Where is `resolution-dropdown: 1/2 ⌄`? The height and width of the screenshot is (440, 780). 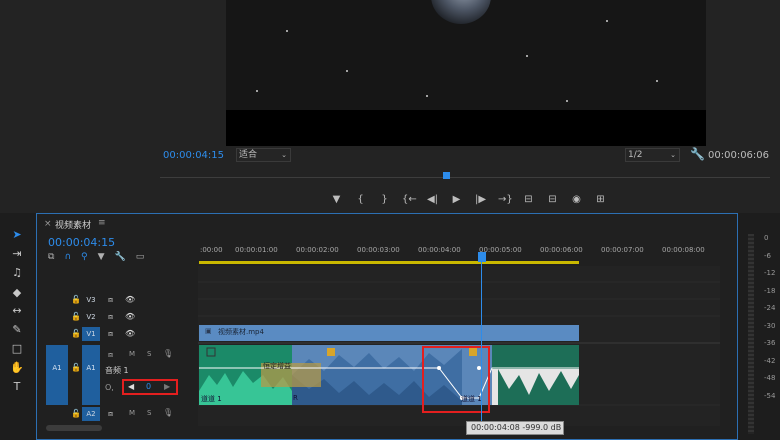
resolution-dropdown: 1/2 ⌄ is located at coordinates (652, 155).